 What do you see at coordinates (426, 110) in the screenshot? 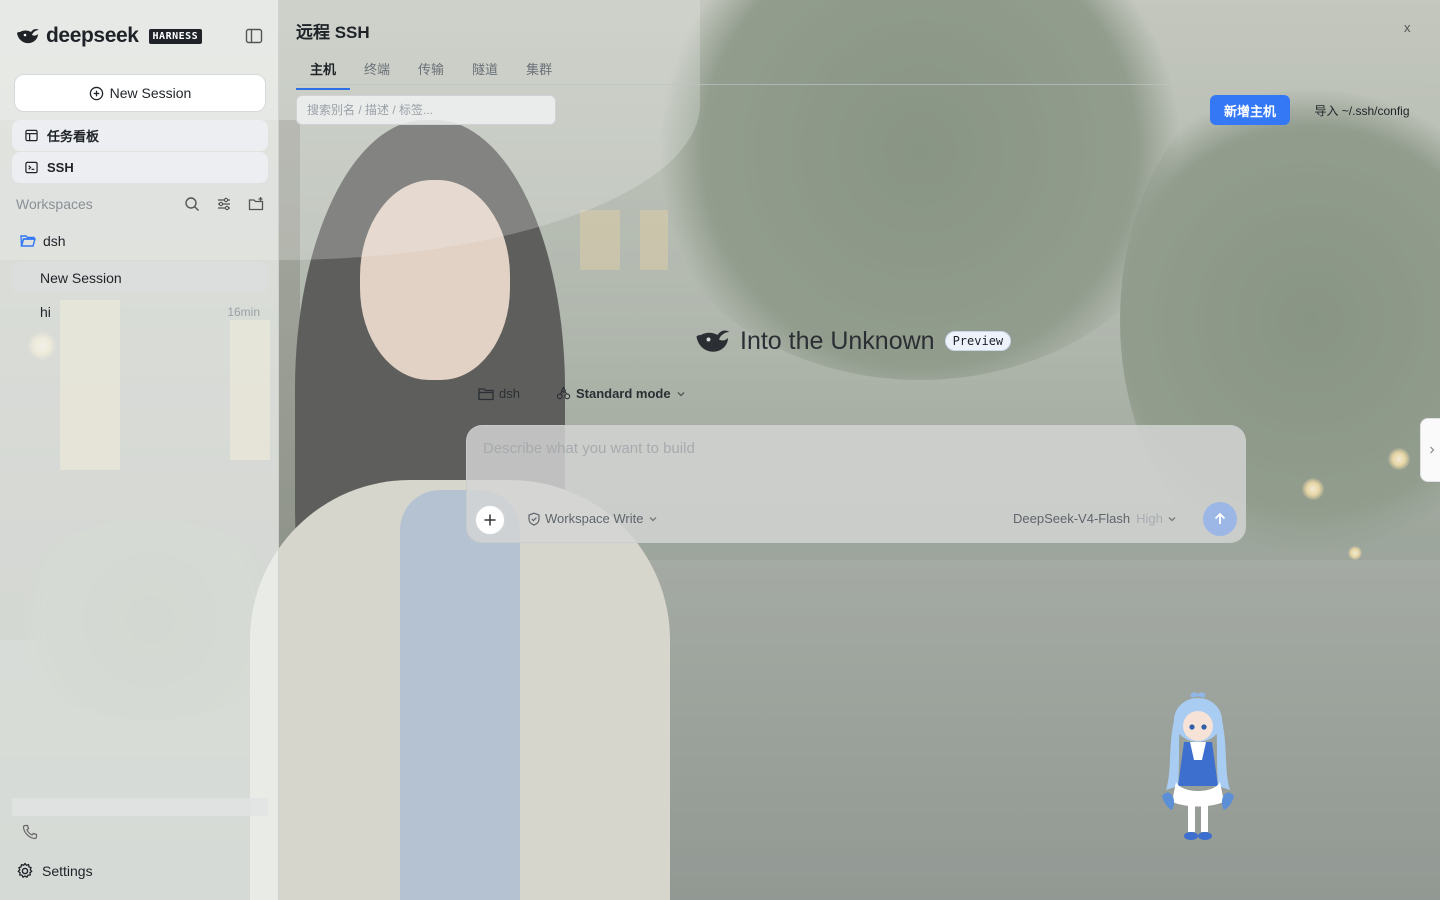
I see `host-search-input` at bounding box center [426, 110].